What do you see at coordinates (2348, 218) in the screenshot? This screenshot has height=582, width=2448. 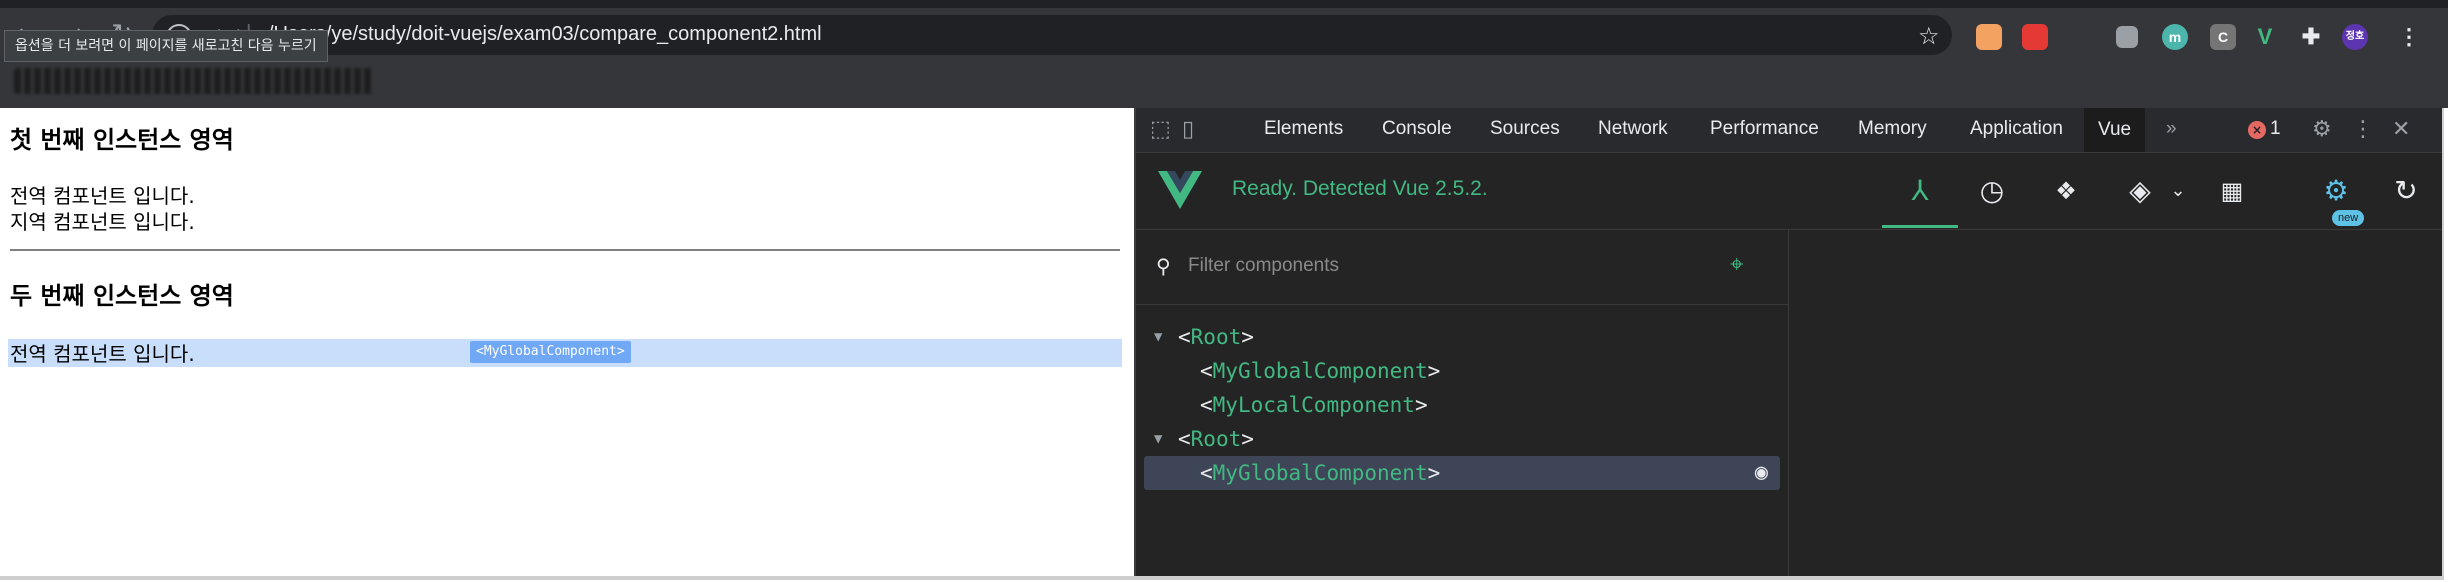 I see `new-badge: new` at bounding box center [2348, 218].